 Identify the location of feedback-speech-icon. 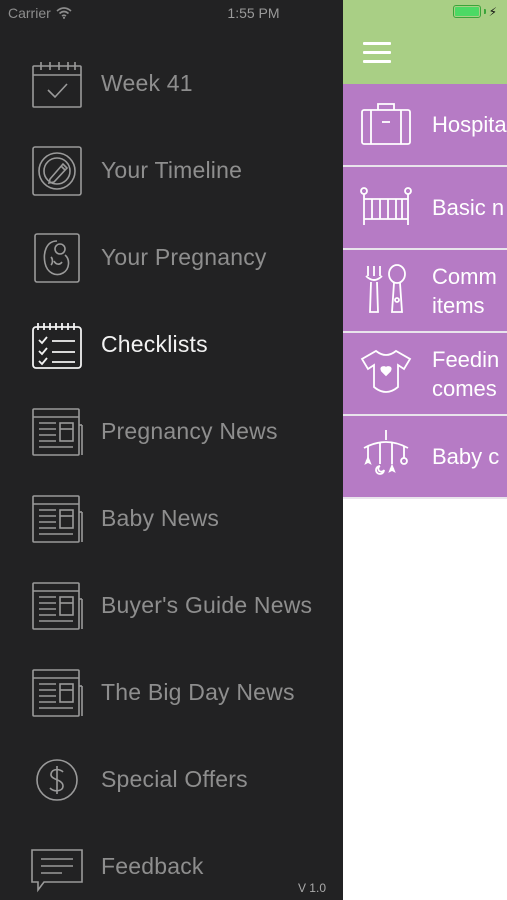
(57, 867).